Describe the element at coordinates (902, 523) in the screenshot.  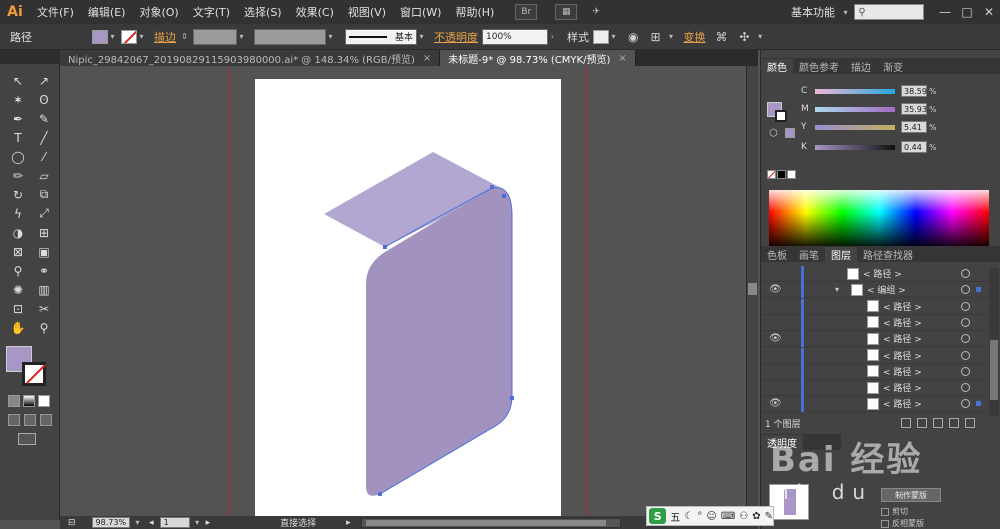
I see `invert-mask-checkbox: 反相蒙版` at that location.